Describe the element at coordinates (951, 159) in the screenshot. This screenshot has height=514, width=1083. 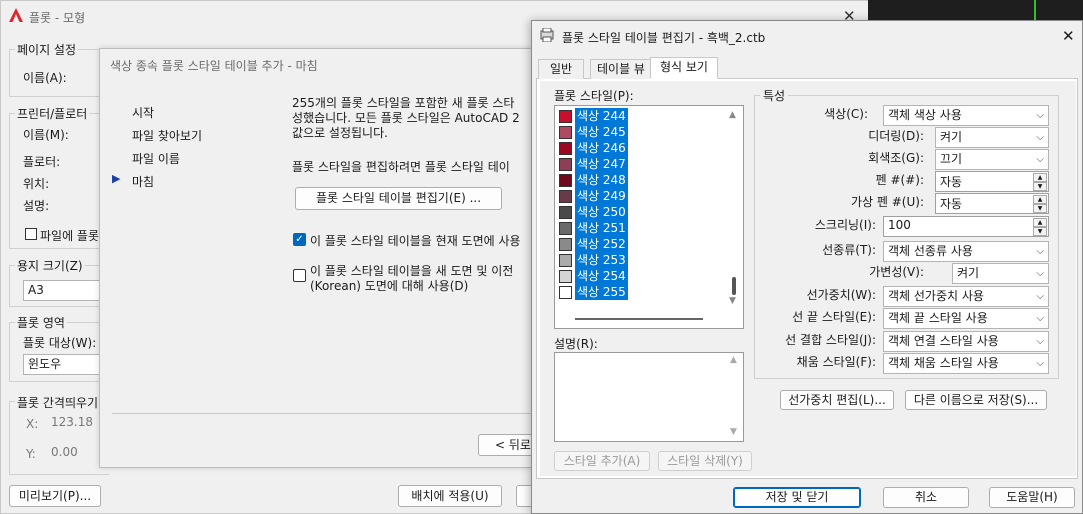
I see `grayscale-value: 끄기` at that location.